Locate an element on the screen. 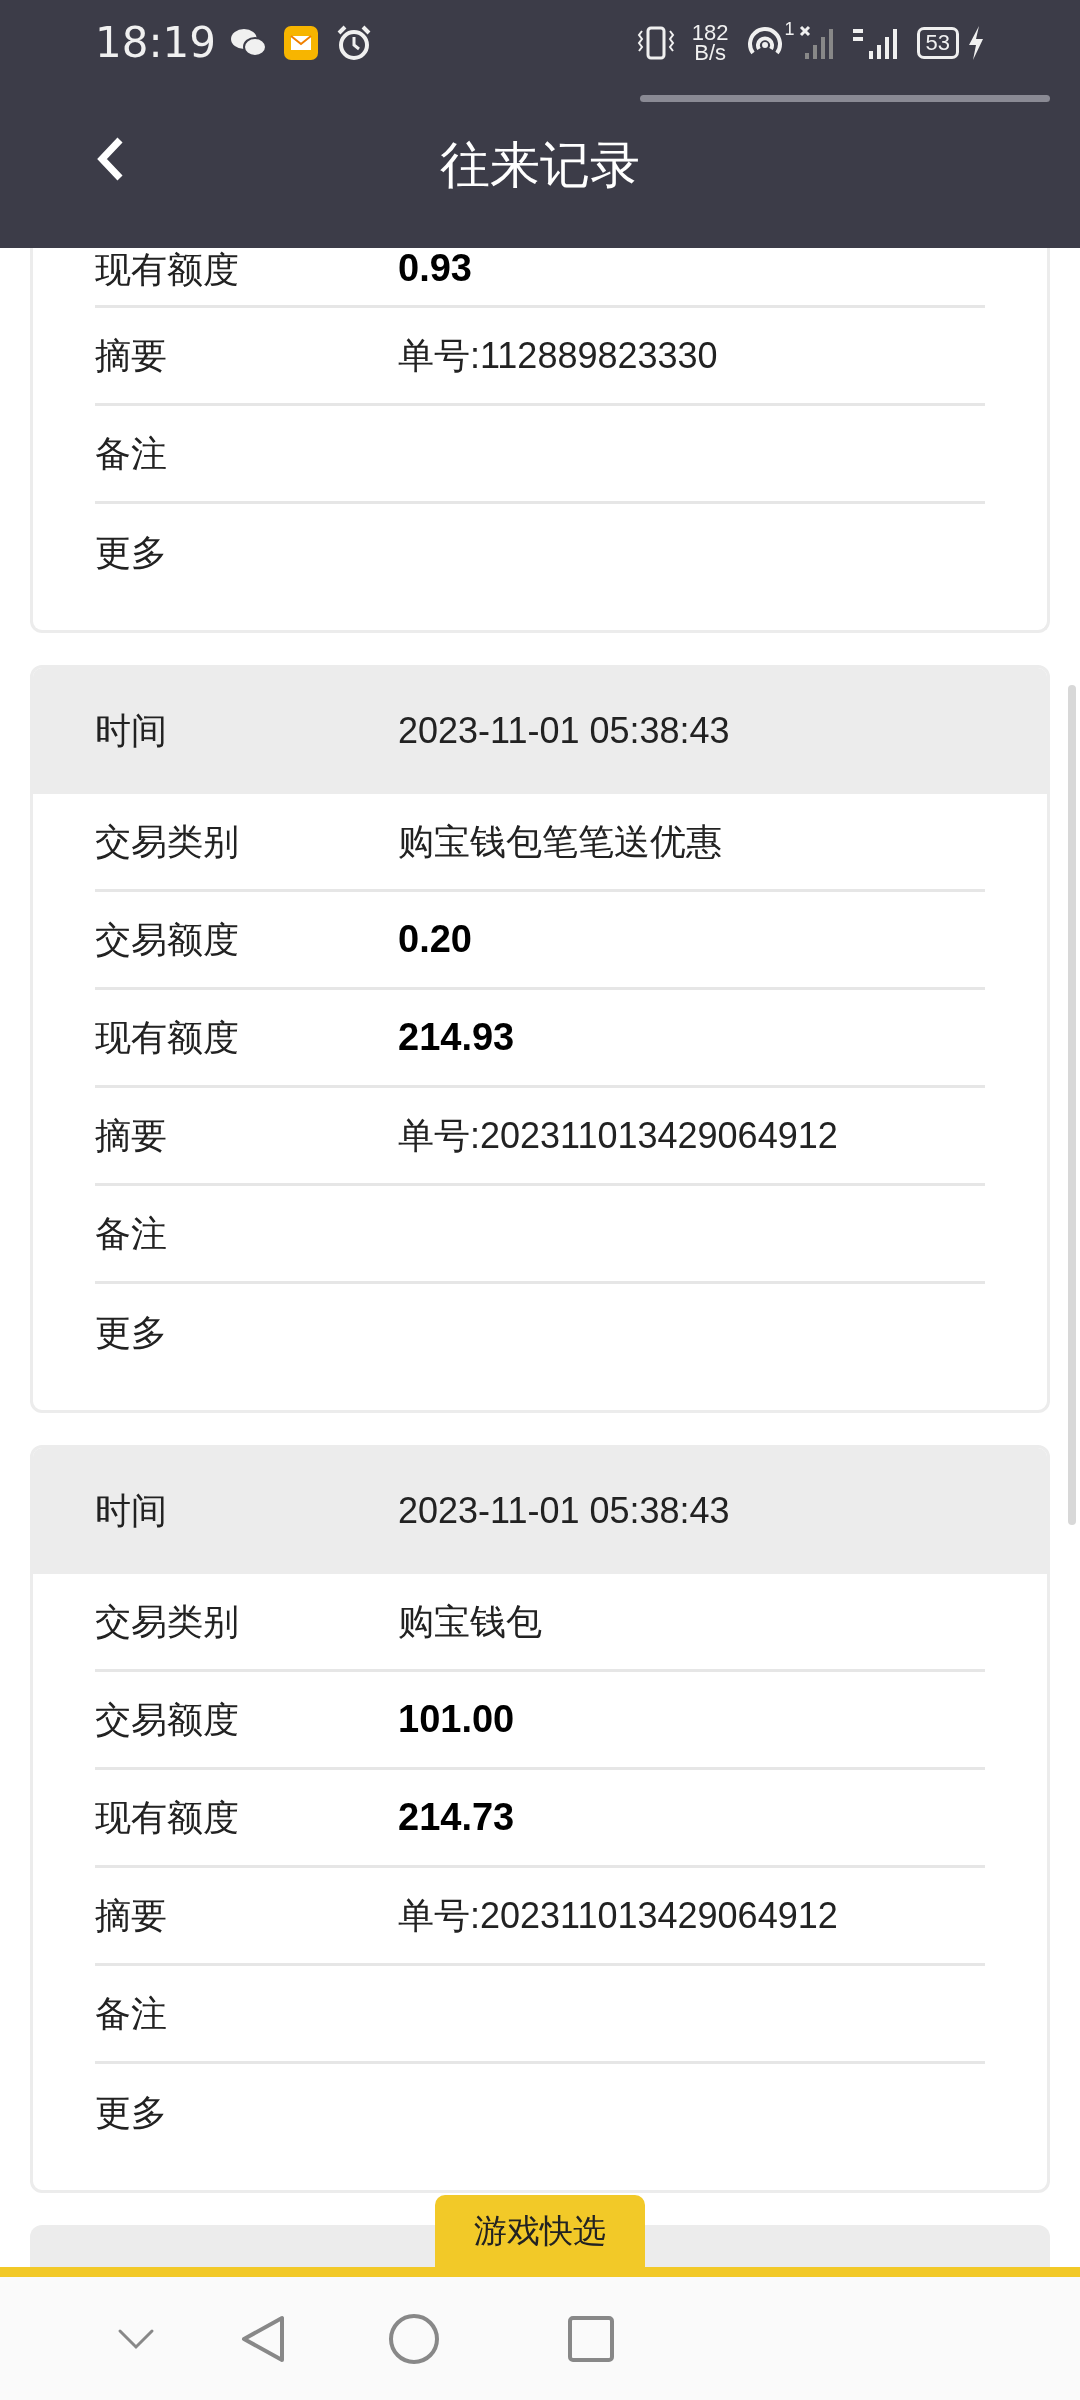  field-value: 购宝钱包笔笔送优惠 is located at coordinates (560, 841).